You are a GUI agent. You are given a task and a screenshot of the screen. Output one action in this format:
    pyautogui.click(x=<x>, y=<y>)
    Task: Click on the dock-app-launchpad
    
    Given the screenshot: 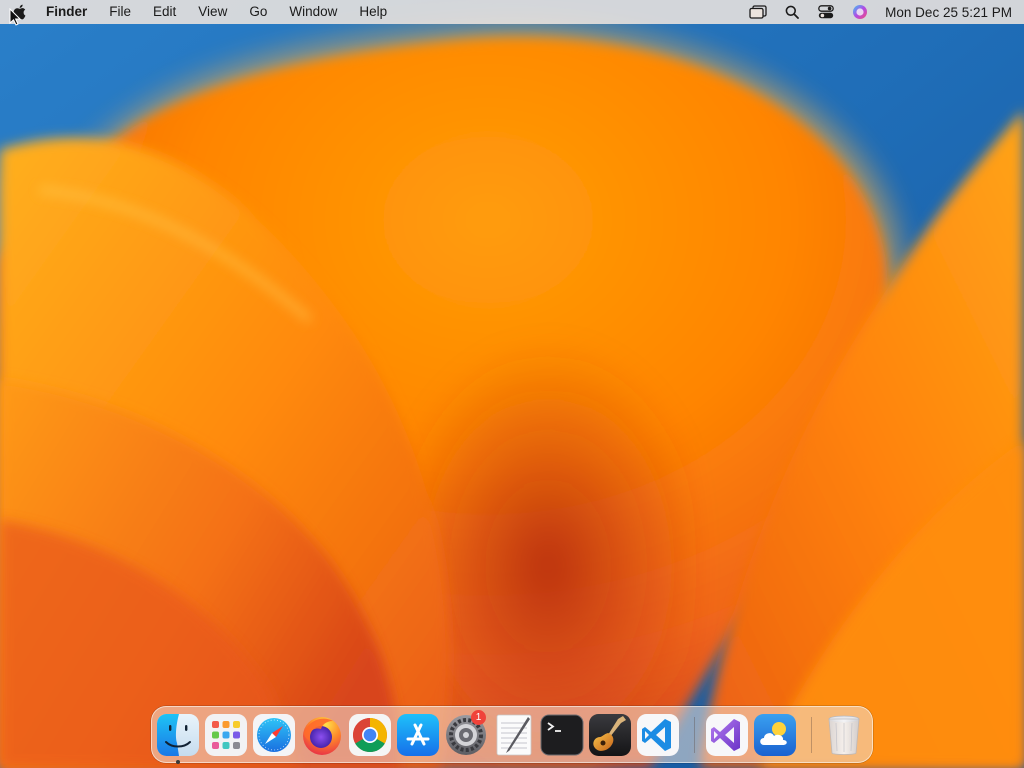 What is the action you would take?
    pyautogui.click(x=226, y=735)
    